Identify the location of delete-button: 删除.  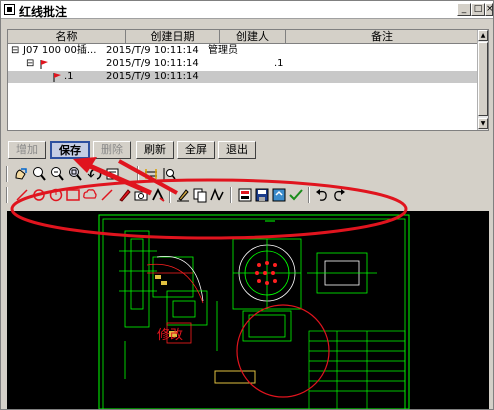
(112, 150).